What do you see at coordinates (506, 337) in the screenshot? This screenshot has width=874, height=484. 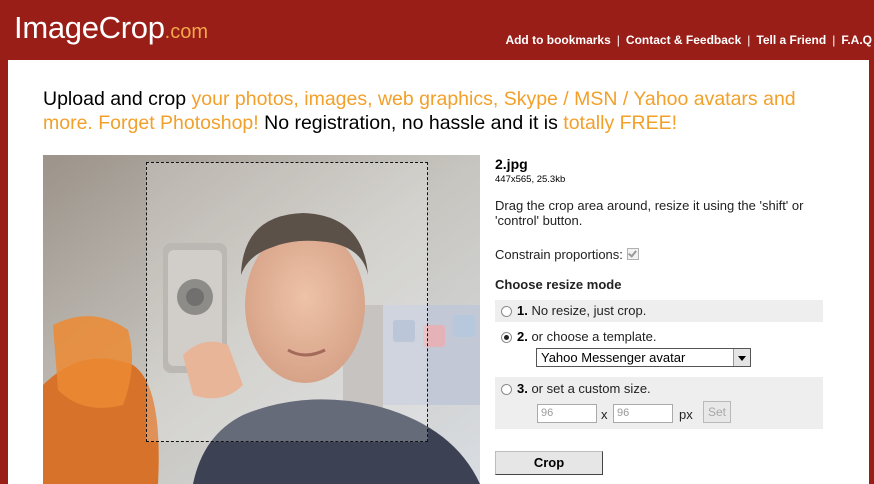 I see `template-radio` at bounding box center [506, 337].